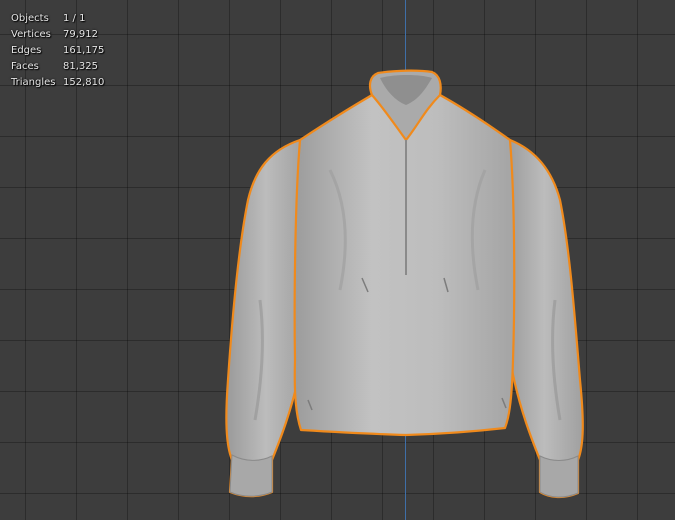 The image size is (675, 520). I want to click on right-sleeve, so click(544, 318).